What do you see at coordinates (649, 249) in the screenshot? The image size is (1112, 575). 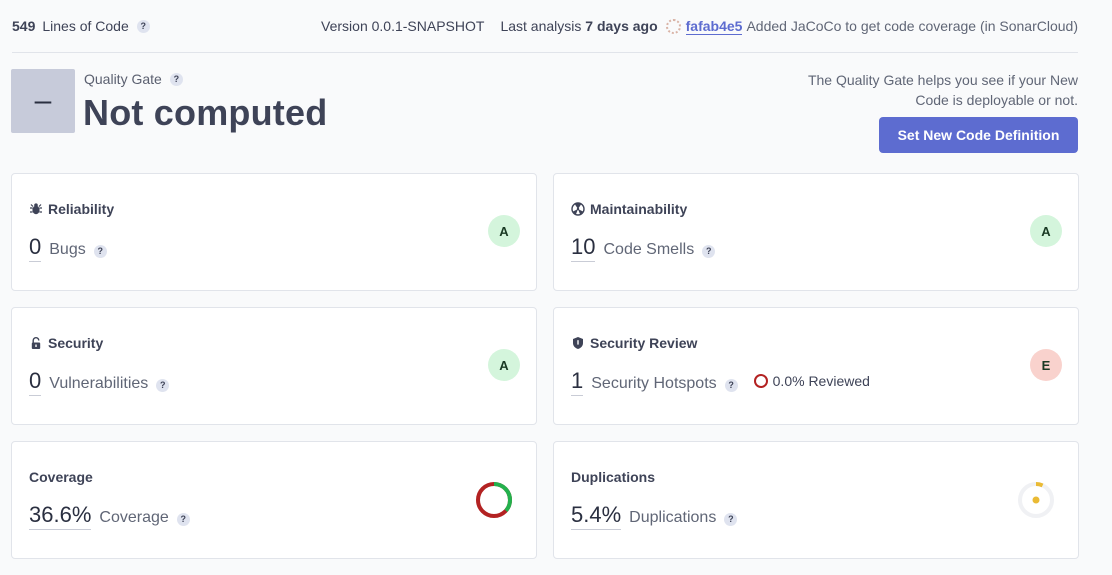 I see `code-smells-label: Code Smells` at bounding box center [649, 249].